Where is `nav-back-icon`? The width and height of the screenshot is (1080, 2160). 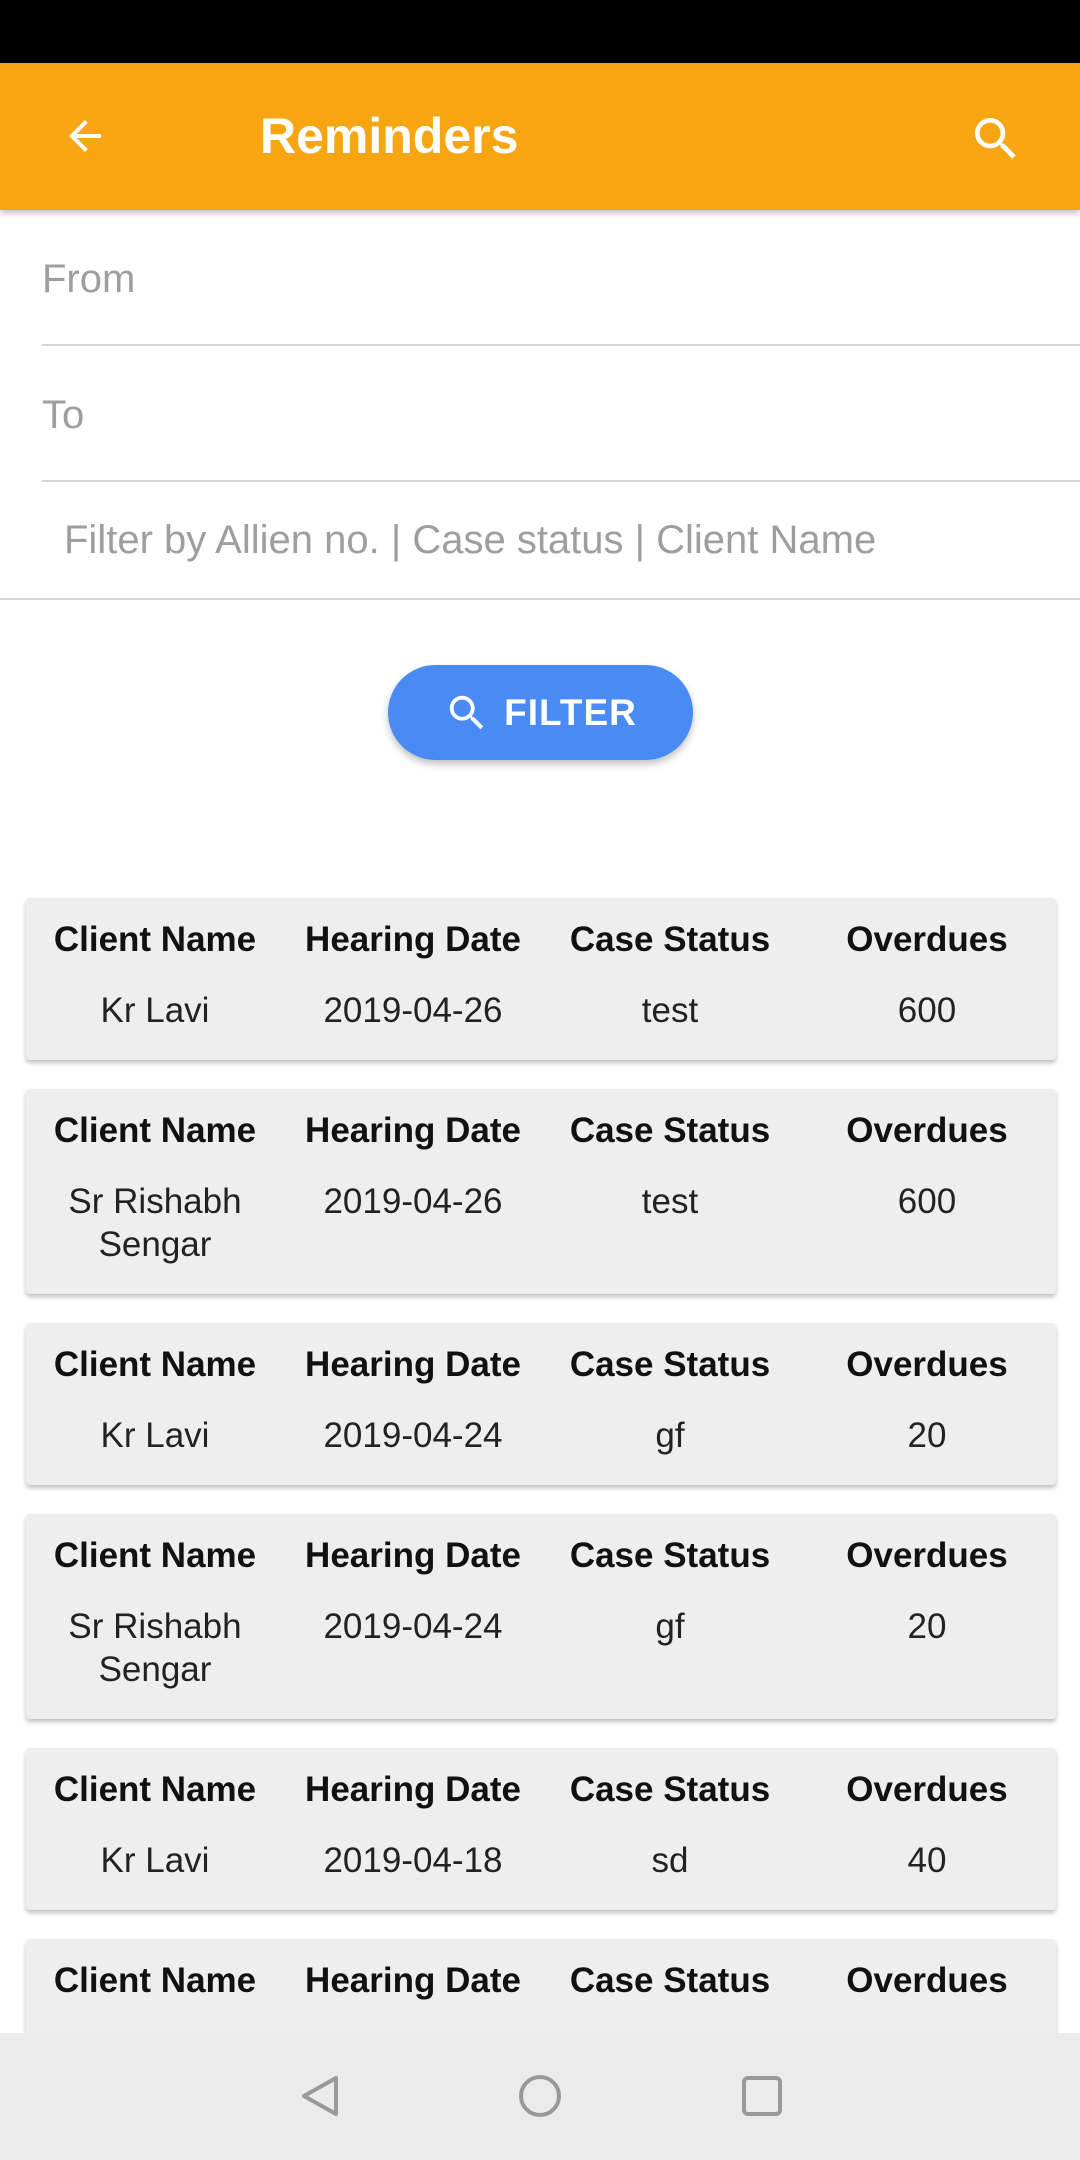 nav-back-icon is located at coordinates (320, 2096).